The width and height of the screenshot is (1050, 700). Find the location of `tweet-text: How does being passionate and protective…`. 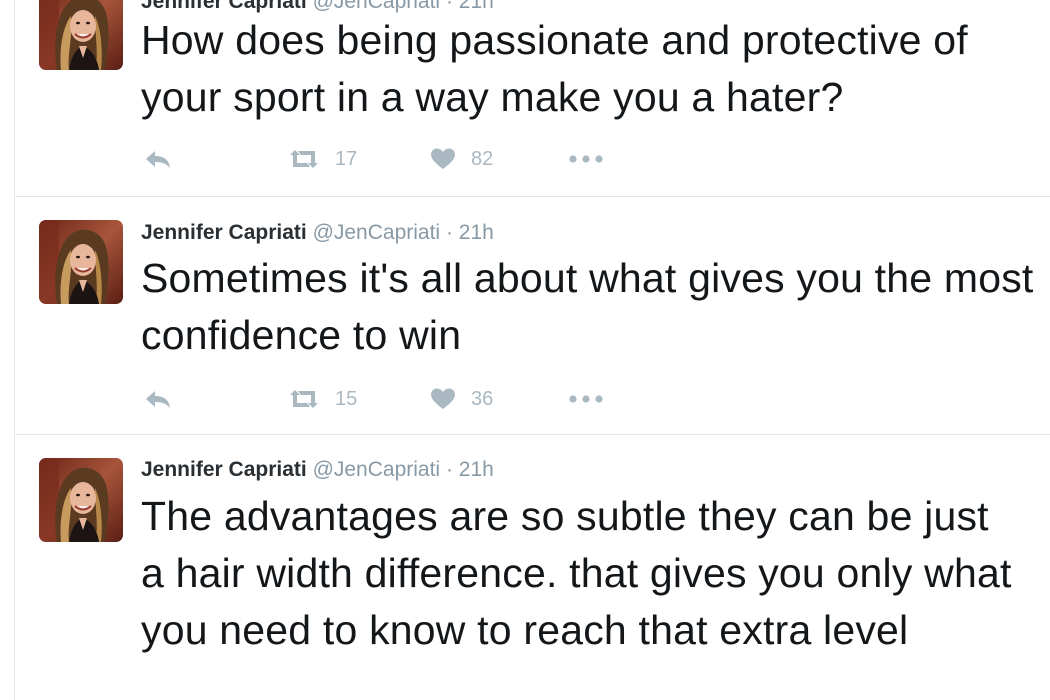

tweet-text: How does being passionate and protective… is located at coordinates (554, 68).